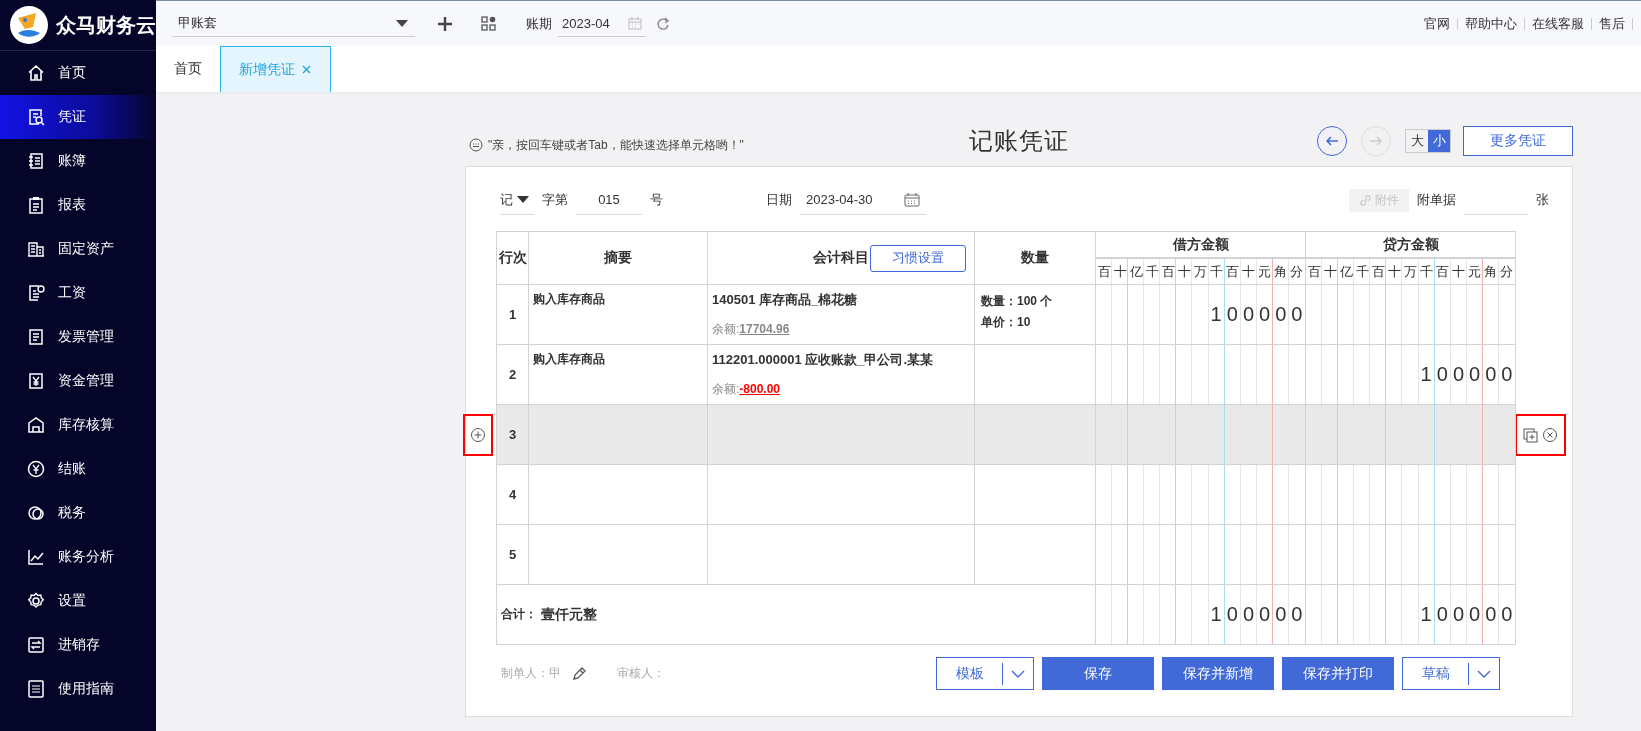  I want to click on column-header: 数量, so click(1035, 258).